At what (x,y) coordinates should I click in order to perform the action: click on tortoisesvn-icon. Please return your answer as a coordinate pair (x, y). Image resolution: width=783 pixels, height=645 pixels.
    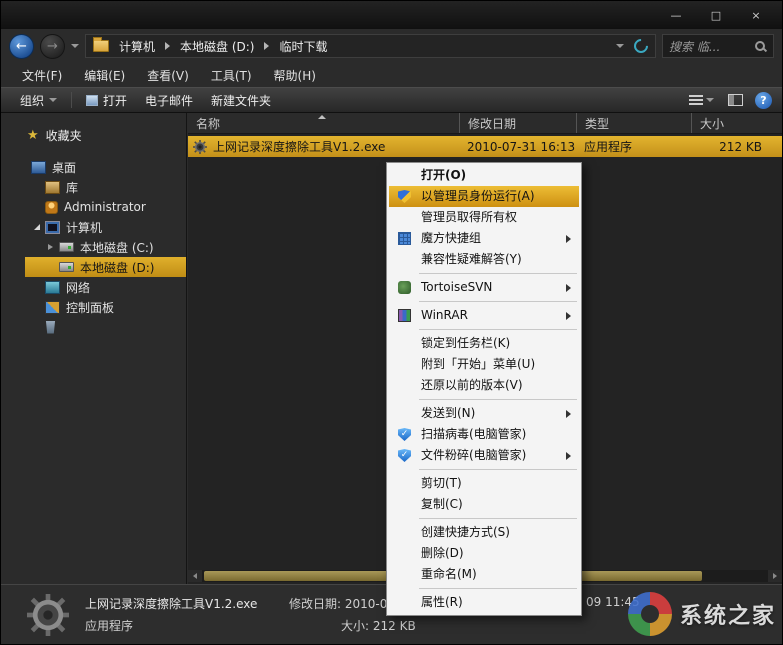
    Looking at the image, I should click on (404, 287).